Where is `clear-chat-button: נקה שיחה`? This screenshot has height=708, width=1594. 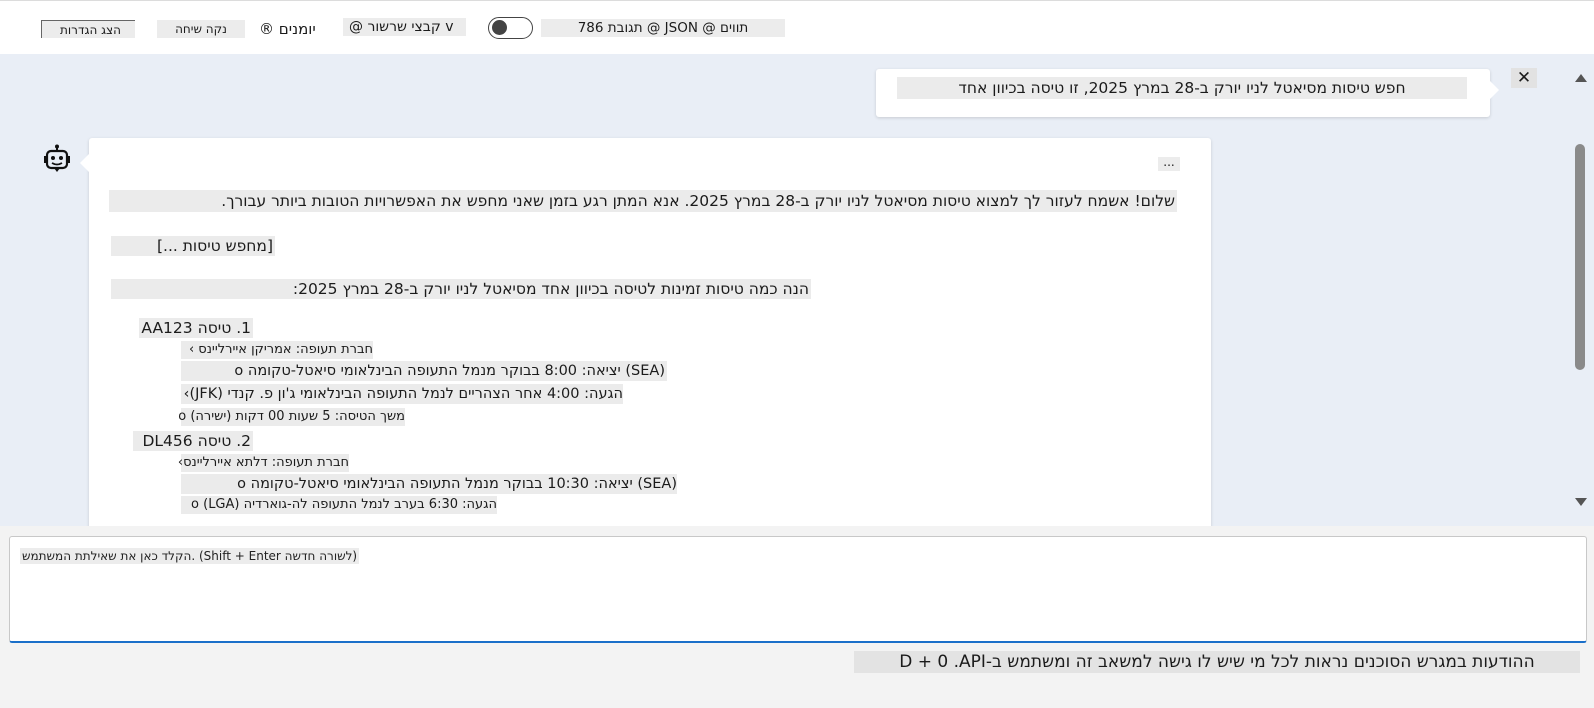 clear-chat-button: נקה שיחה is located at coordinates (201, 29).